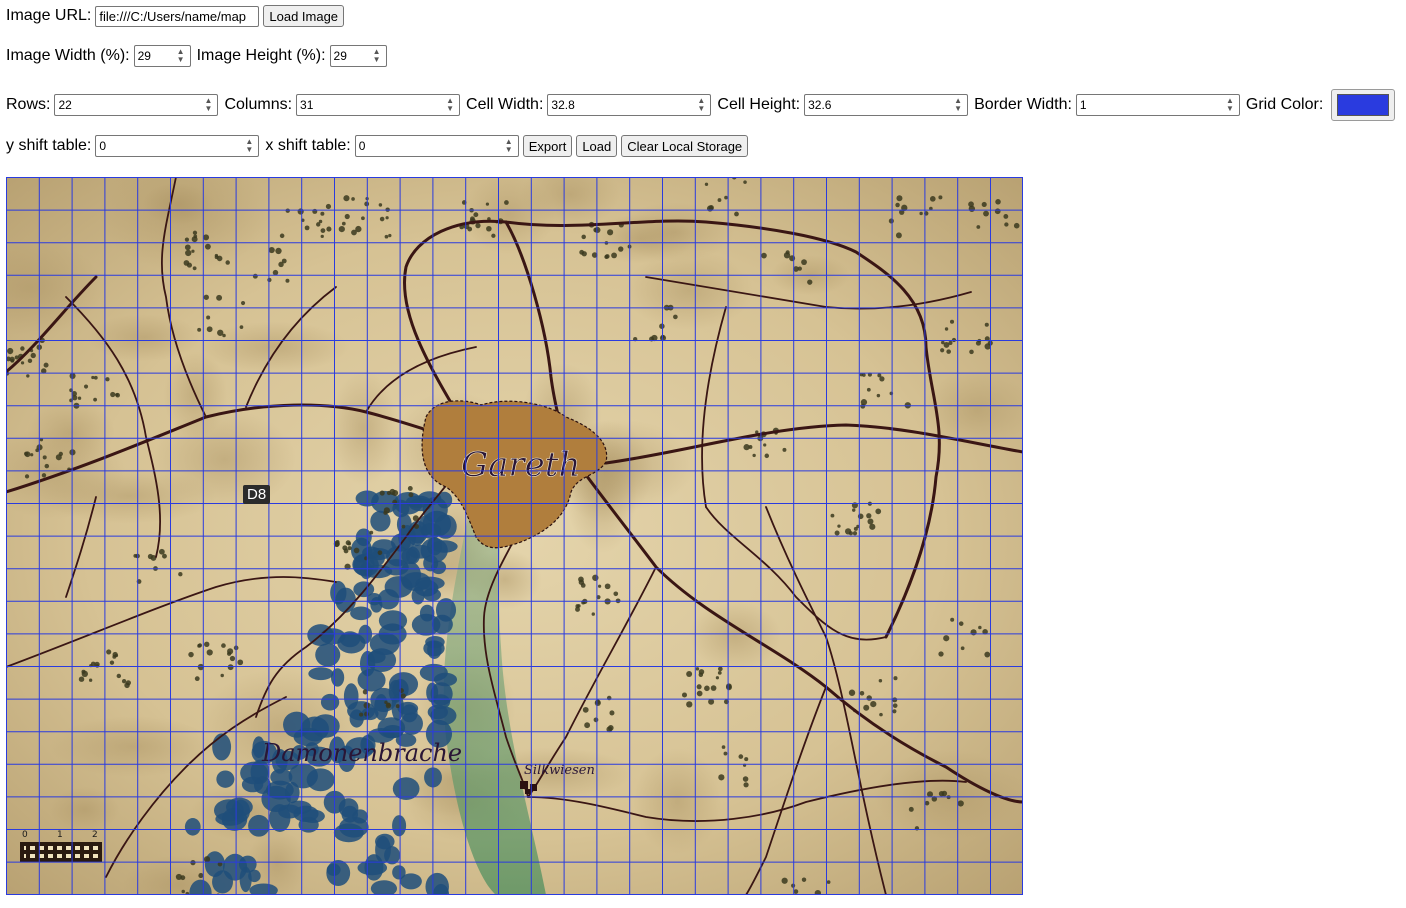  What do you see at coordinates (1363, 105) in the screenshot?
I see `grid-color-picker` at bounding box center [1363, 105].